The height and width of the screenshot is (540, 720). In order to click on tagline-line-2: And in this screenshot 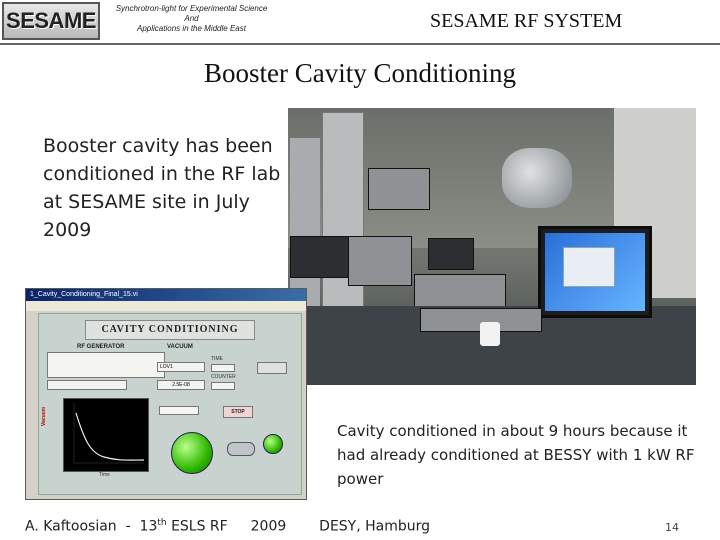, I will do `click(191, 18)`.